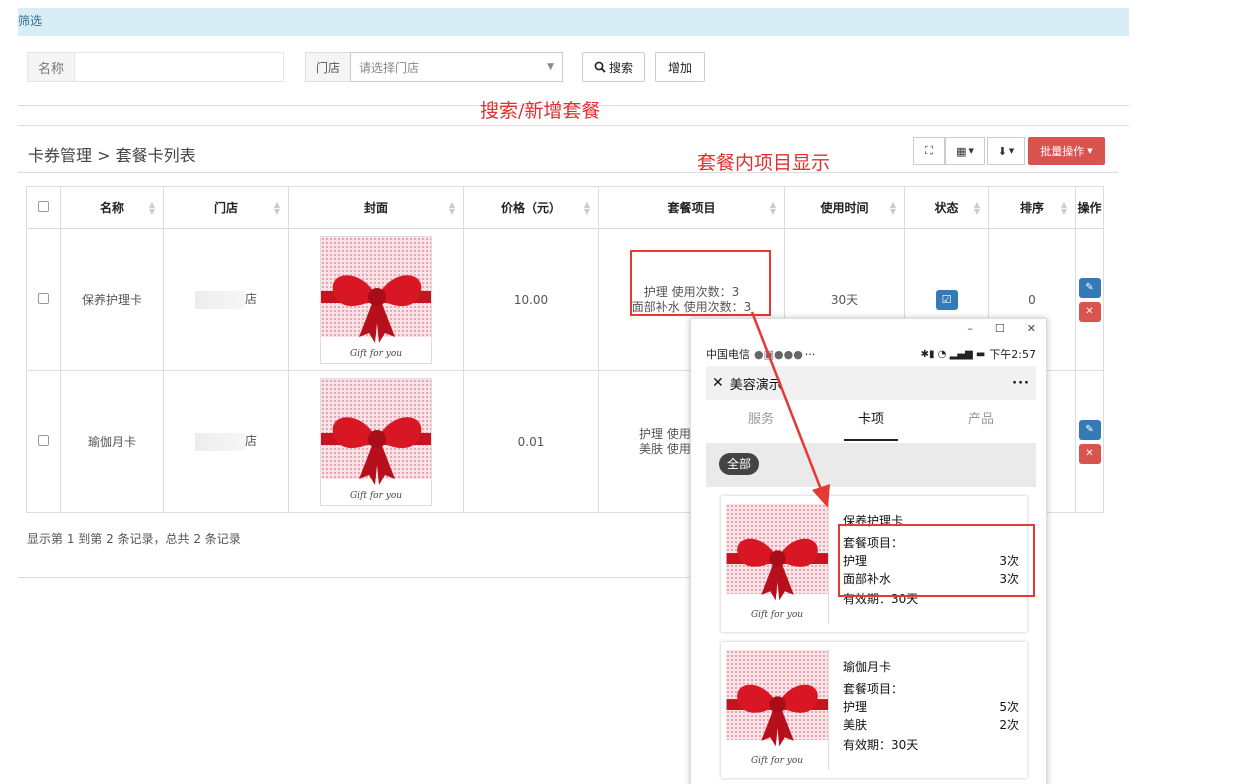  Describe the element at coordinates (1012, 354) in the screenshot. I see `clock: 下午2:57` at that location.